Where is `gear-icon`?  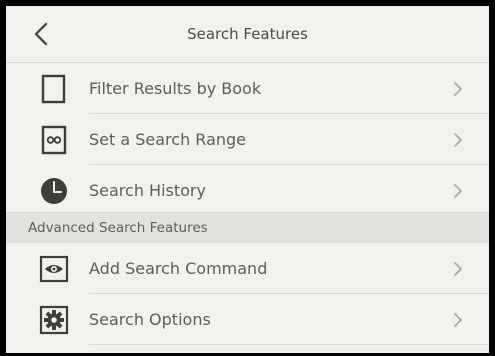 gear-icon is located at coordinates (54, 320).